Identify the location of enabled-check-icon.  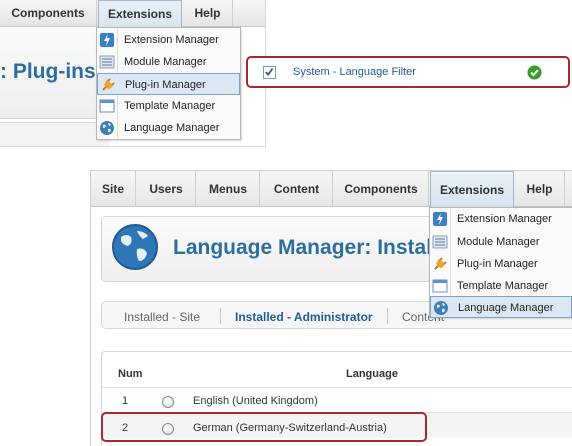
(534, 72).